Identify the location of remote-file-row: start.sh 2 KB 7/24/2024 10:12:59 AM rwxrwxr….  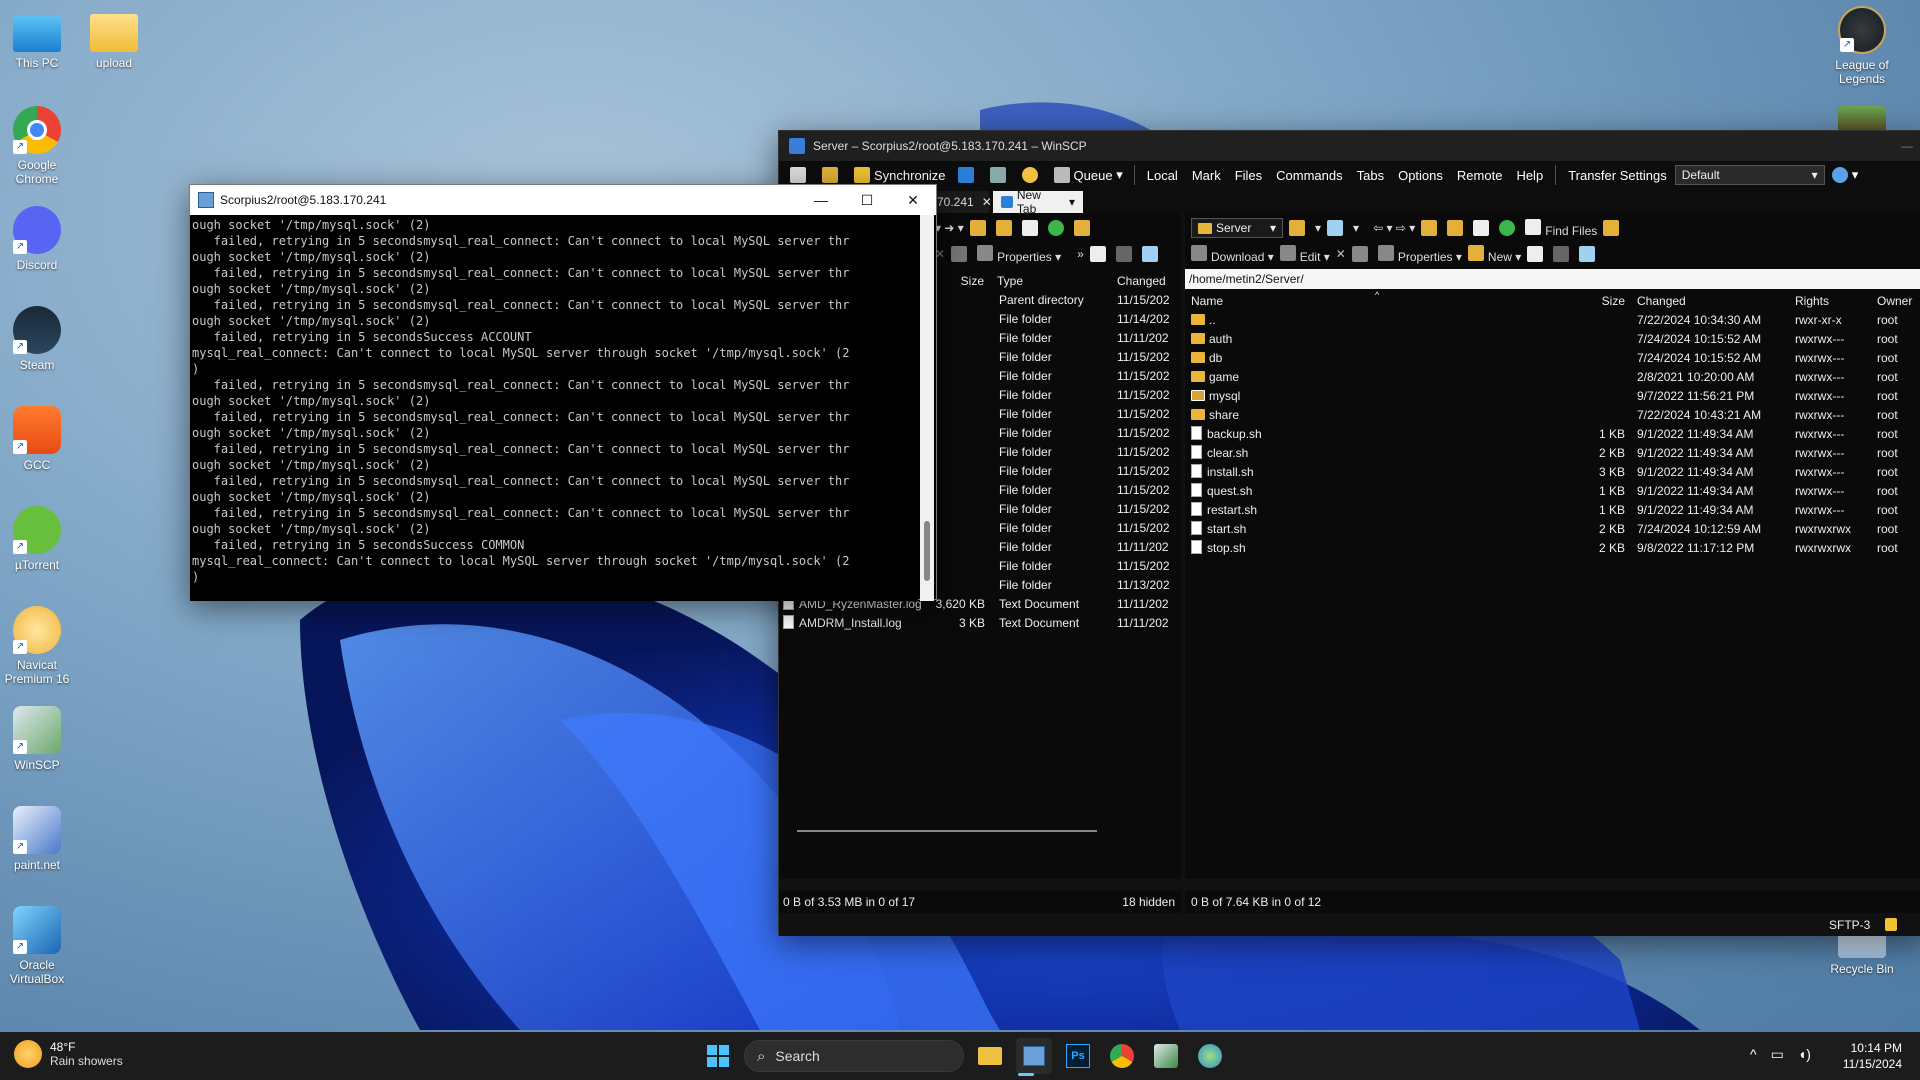
(1552, 529).